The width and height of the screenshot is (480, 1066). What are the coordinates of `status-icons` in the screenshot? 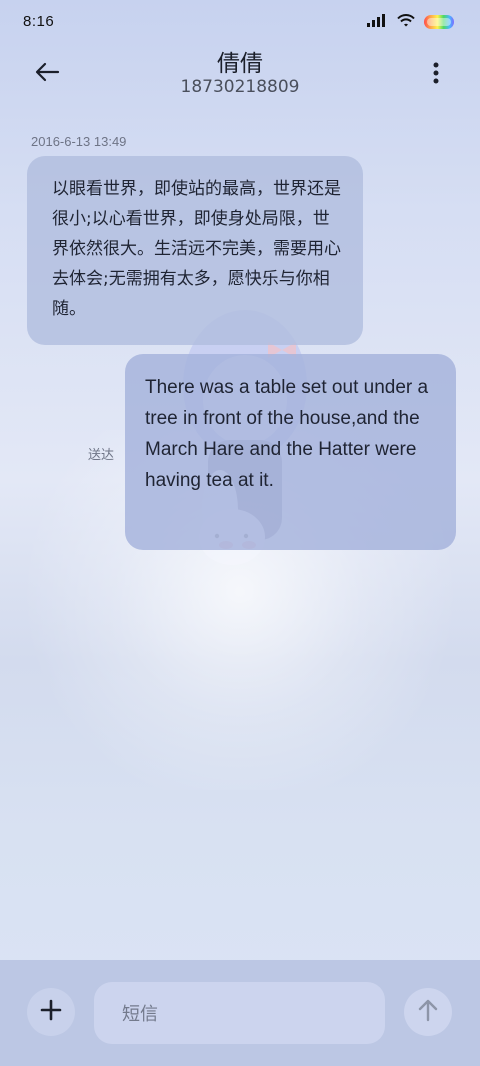 It's located at (410, 22).